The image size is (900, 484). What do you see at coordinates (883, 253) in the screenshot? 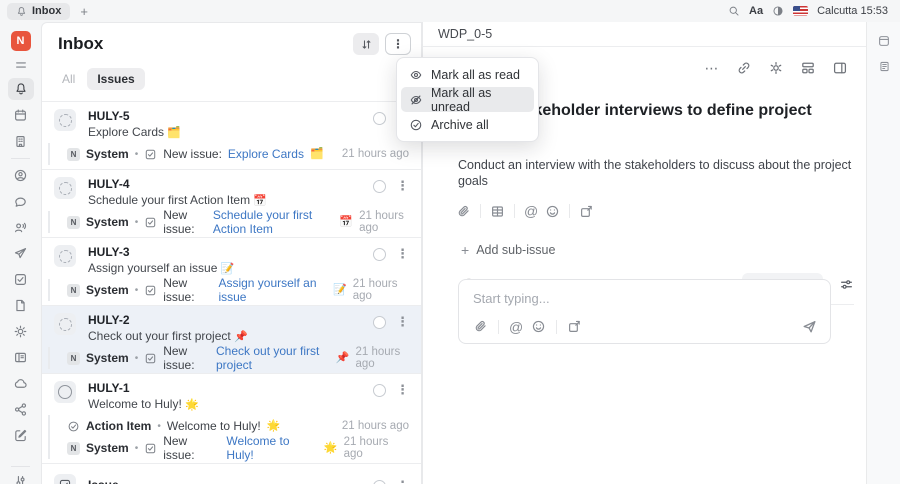
I see `widget-sidebar` at bounding box center [883, 253].